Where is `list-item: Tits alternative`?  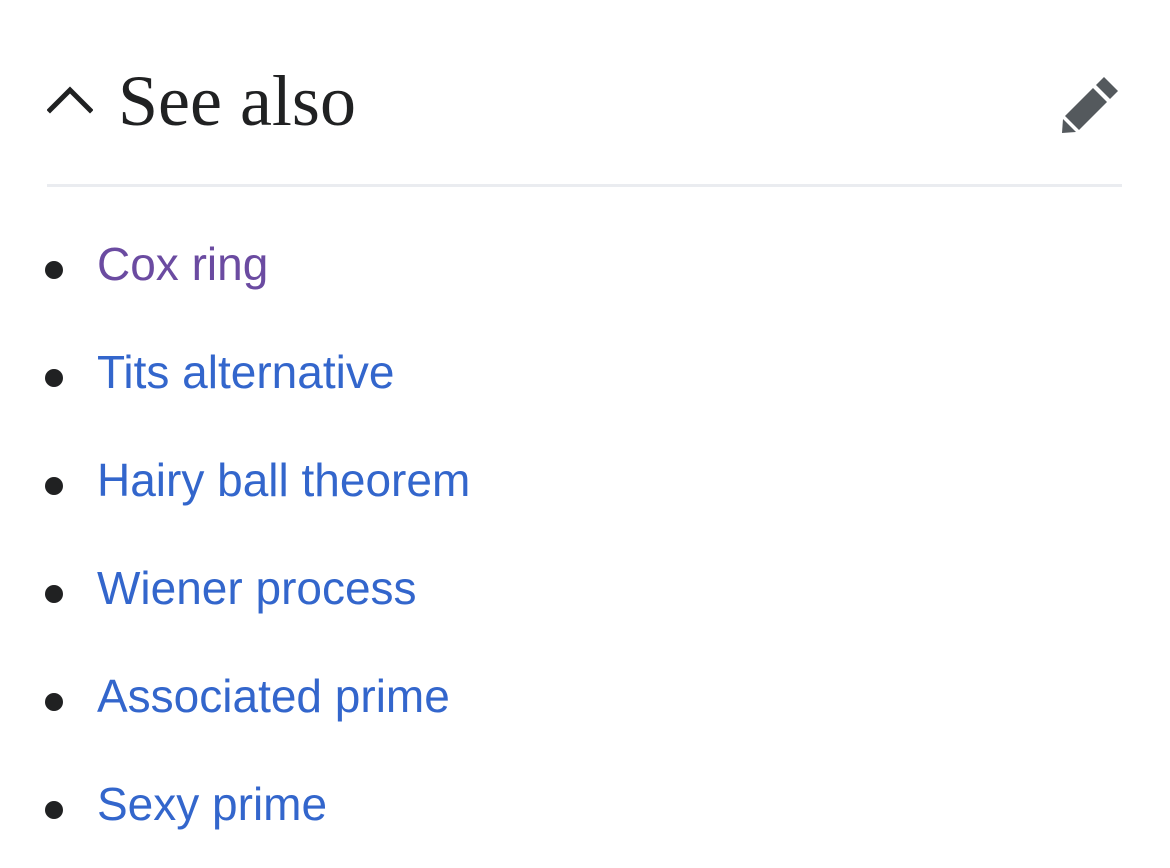 list-item: Tits alternative is located at coordinates (550, 372).